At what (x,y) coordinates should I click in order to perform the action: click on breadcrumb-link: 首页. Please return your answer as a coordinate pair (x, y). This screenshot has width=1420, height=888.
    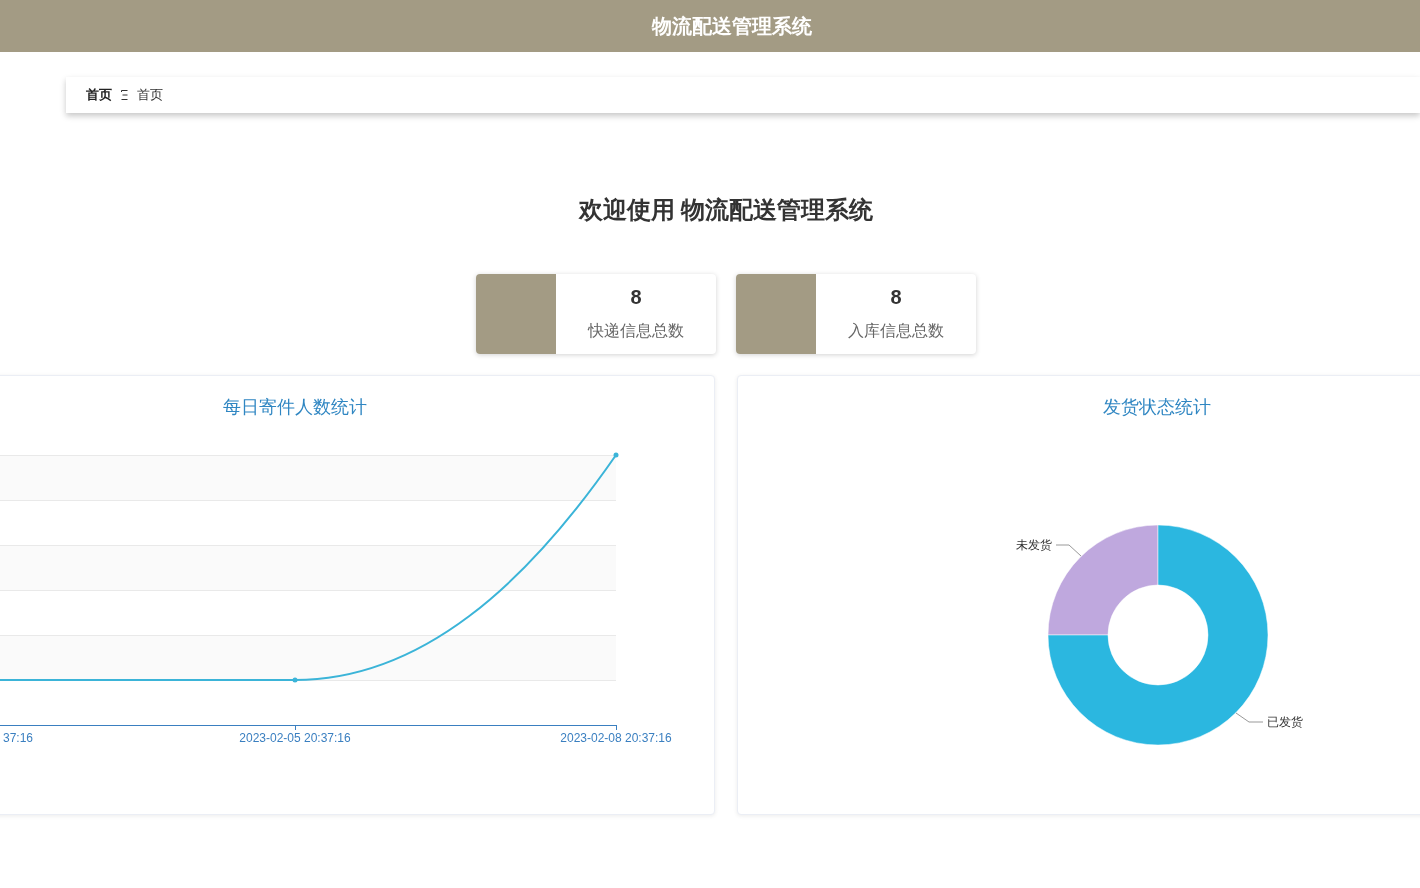
    Looking at the image, I should click on (99, 95).